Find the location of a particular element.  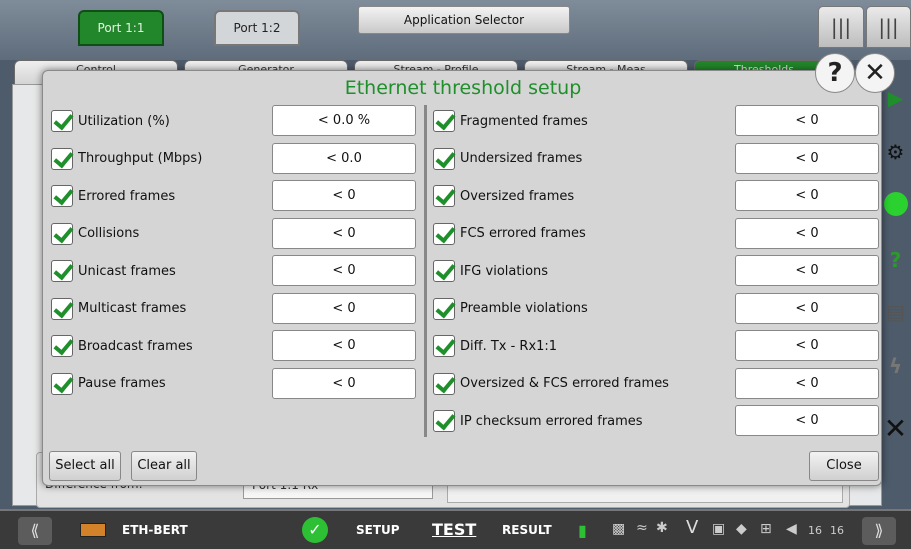

threshold-label: FCS errored frames is located at coordinates (523, 233).